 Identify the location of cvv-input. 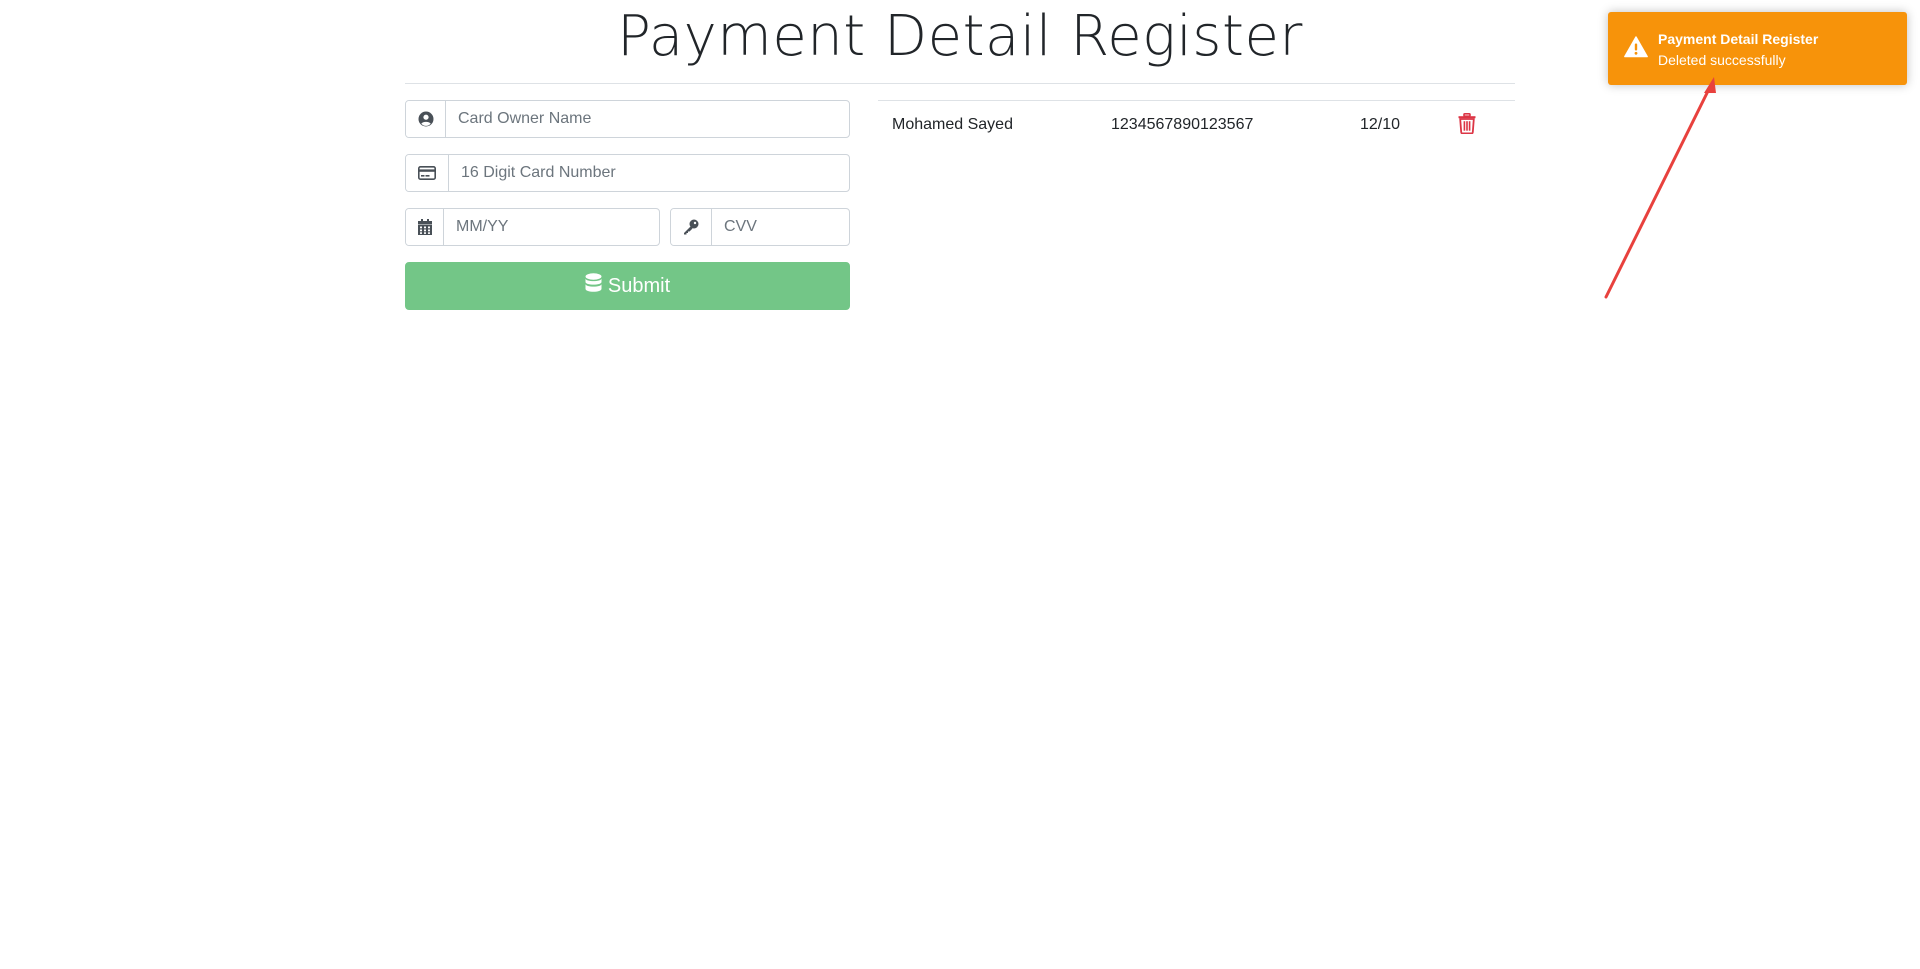
(780, 227).